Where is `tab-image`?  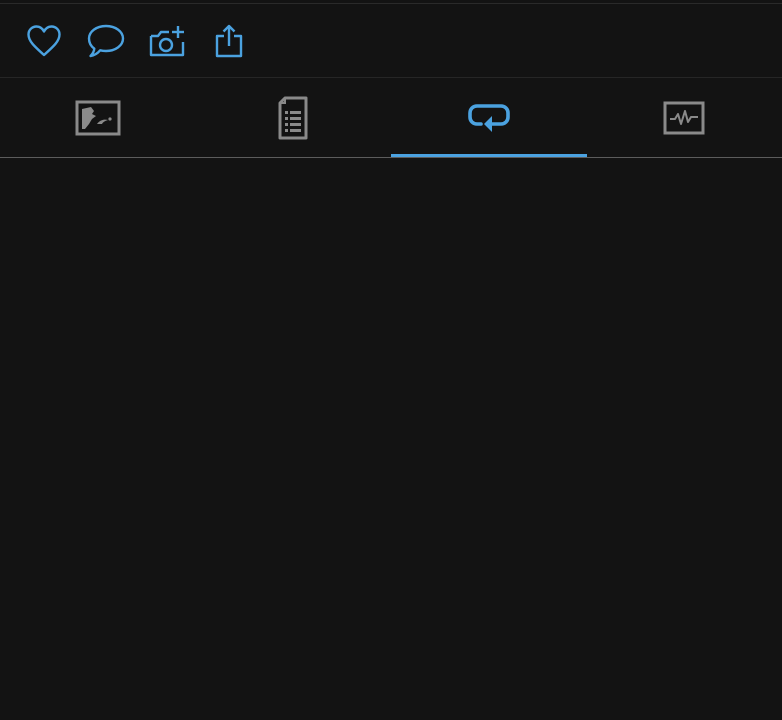
tab-image is located at coordinates (98, 117).